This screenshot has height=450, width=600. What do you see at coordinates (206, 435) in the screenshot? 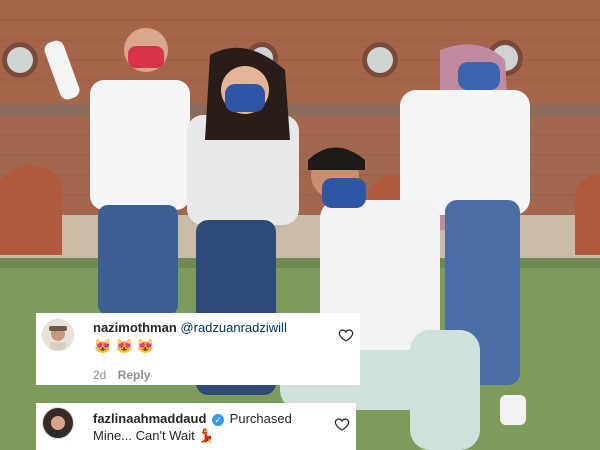
I see `dancer-emoji: 💃` at bounding box center [206, 435].